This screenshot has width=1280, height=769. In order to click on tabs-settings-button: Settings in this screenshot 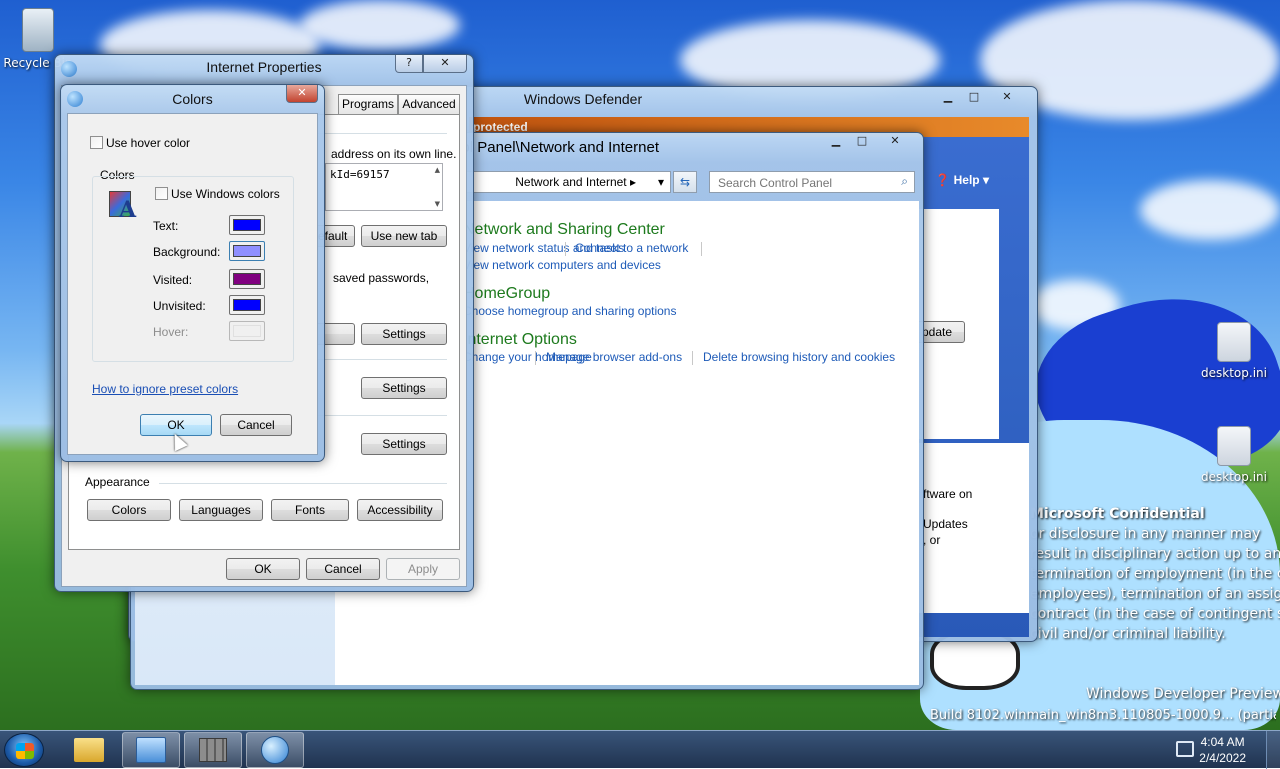, I will do `click(404, 444)`.